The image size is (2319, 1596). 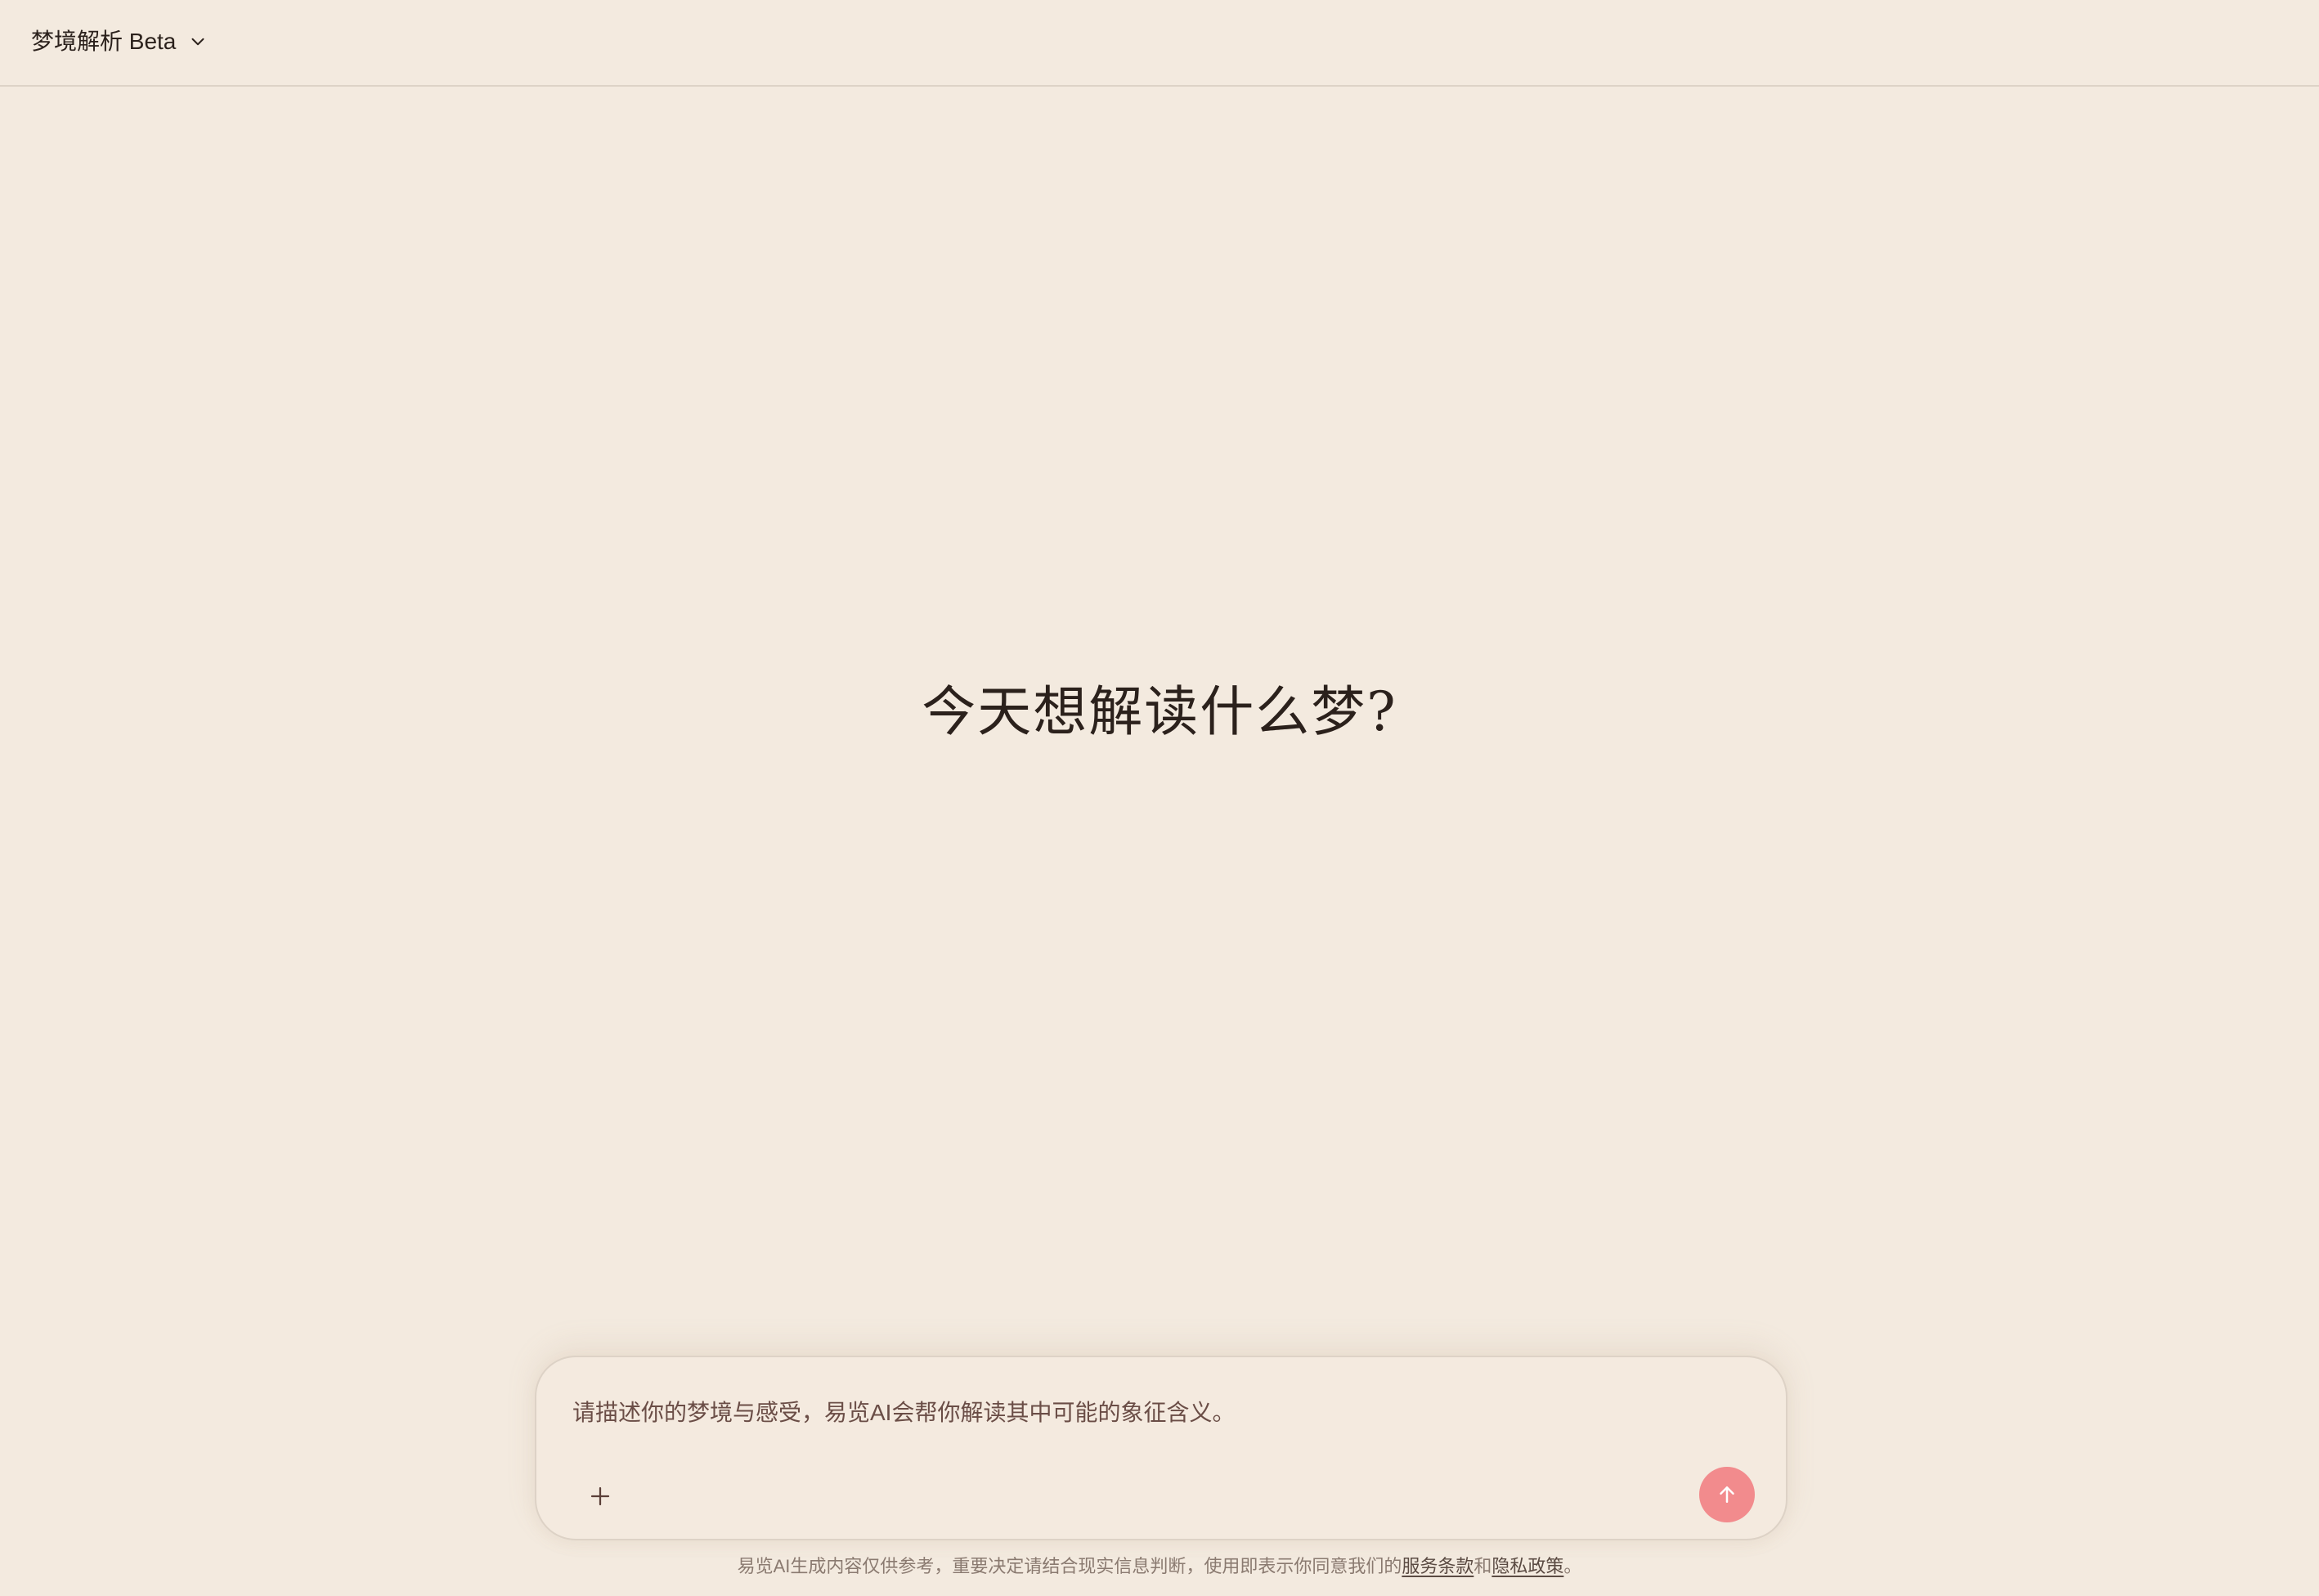 What do you see at coordinates (1159, 43) in the screenshot?
I see `top-bar: 梦境解析 Beta` at bounding box center [1159, 43].